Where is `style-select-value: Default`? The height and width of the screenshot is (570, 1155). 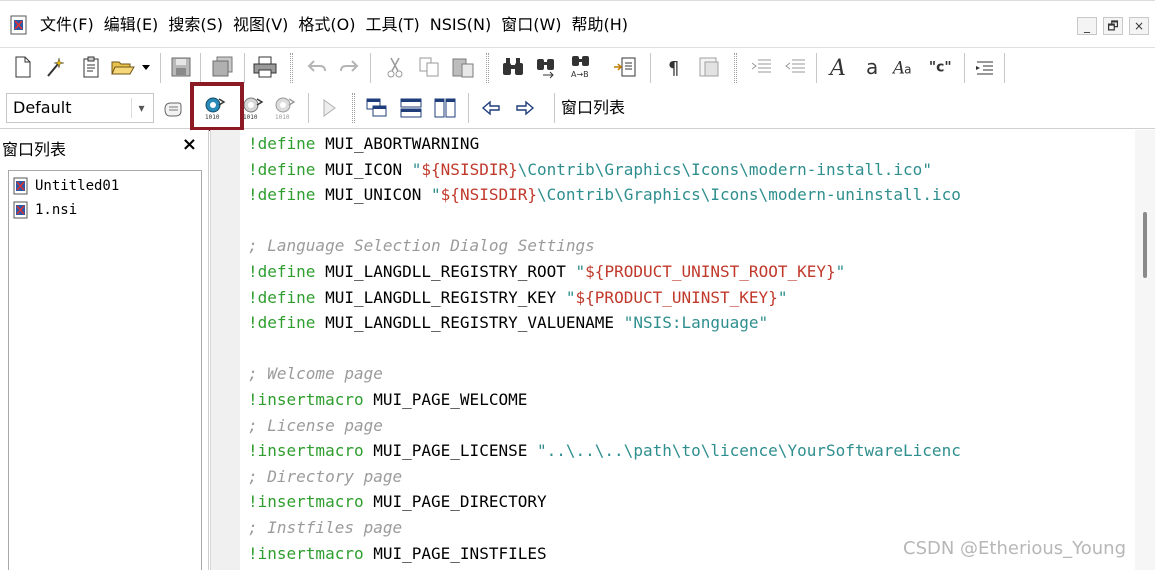 style-select-value: Default is located at coordinates (42, 107).